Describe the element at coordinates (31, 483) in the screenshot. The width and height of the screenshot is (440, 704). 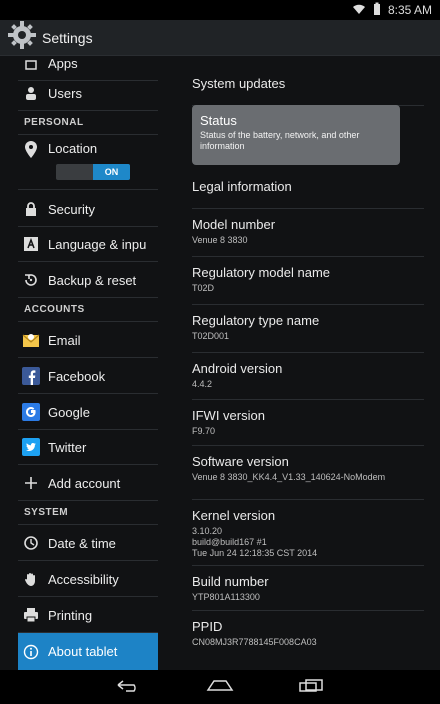
I see `plus-icon` at that location.